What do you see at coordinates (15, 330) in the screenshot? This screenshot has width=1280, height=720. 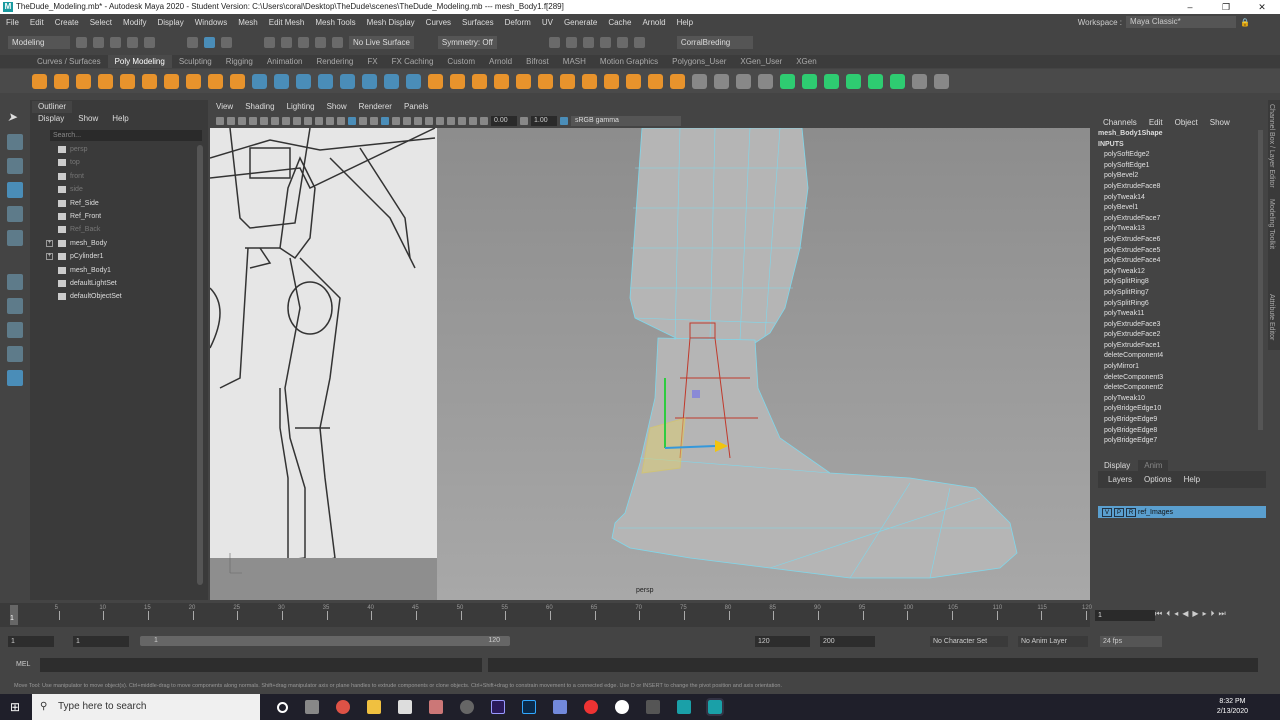 I see `layout-four-icon` at bounding box center [15, 330].